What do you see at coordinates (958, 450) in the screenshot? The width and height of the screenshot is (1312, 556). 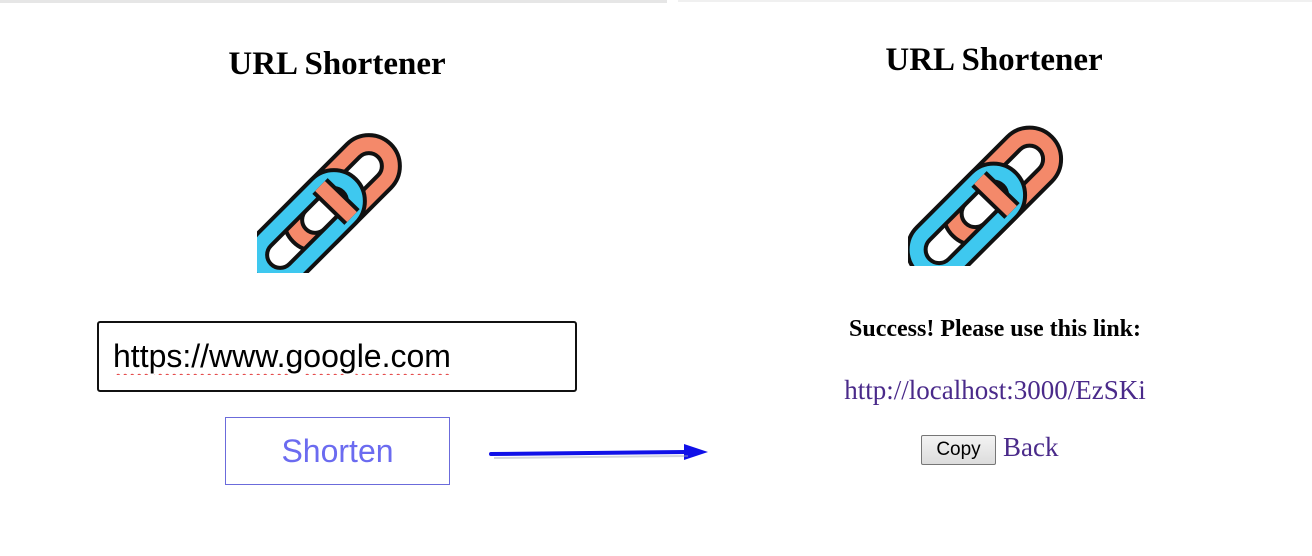 I see `copy-button: Copy` at bounding box center [958, 450].